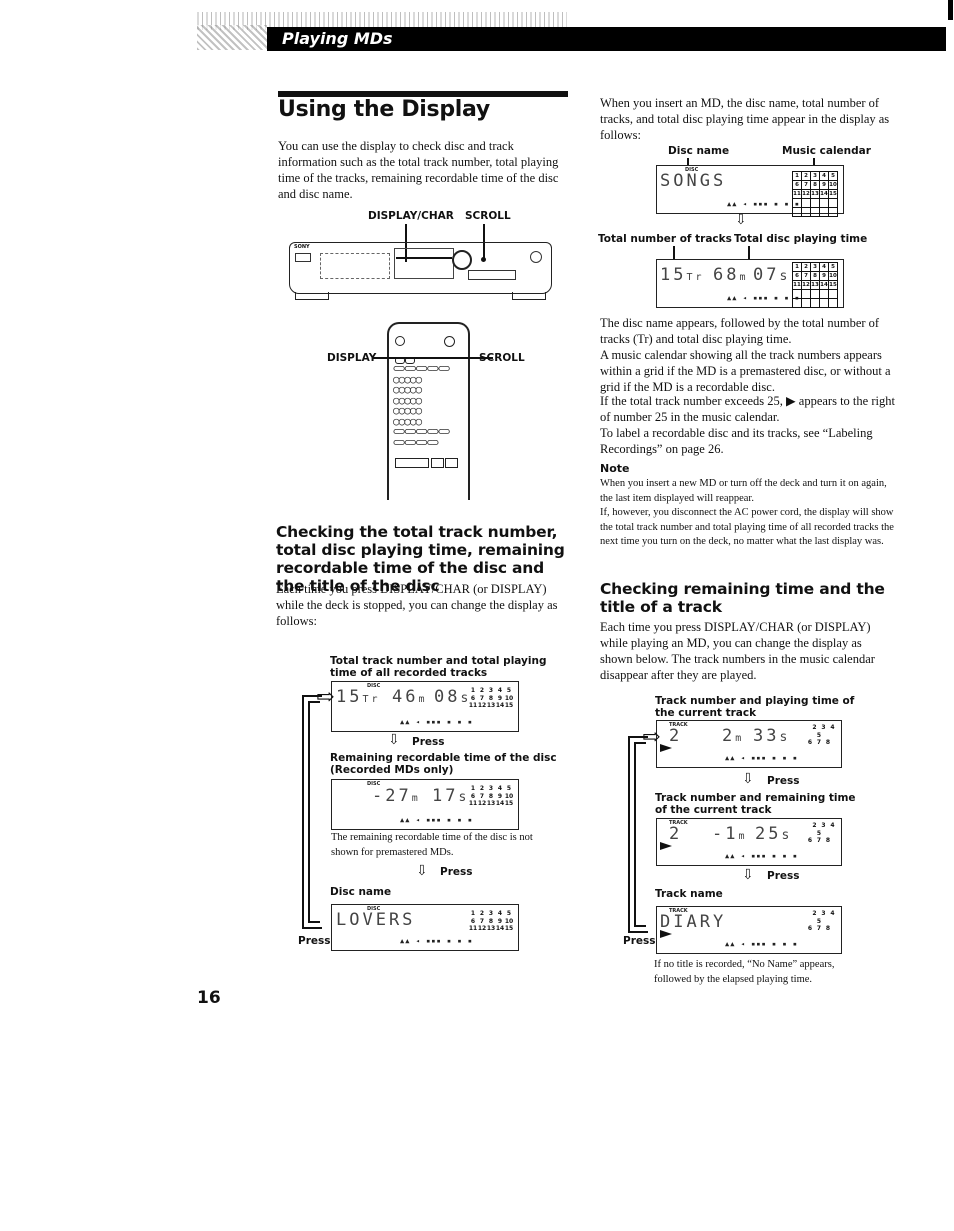 The width and height of the screenshot is (954, 1231). I want to click on note-heading: Note, so click(615, 468).